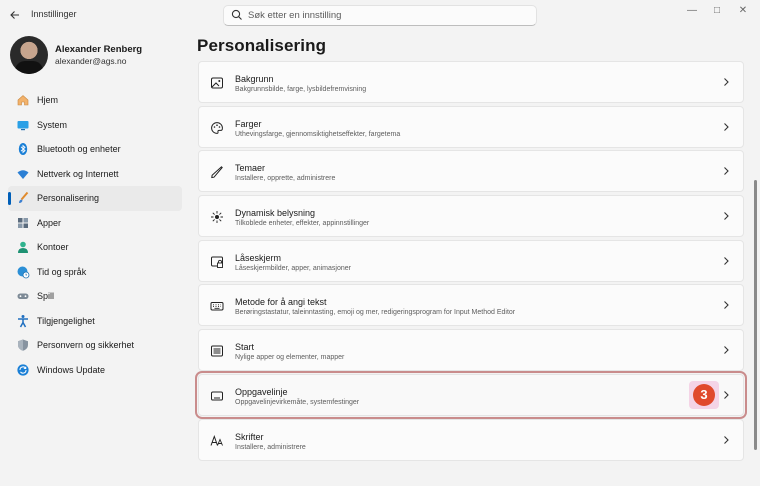 Image resolution: width=760 pixels, height=486 pixels. I want to click on sidebar-item-tilgjengelighet: Tilgjengelighet, so click(95, 321).